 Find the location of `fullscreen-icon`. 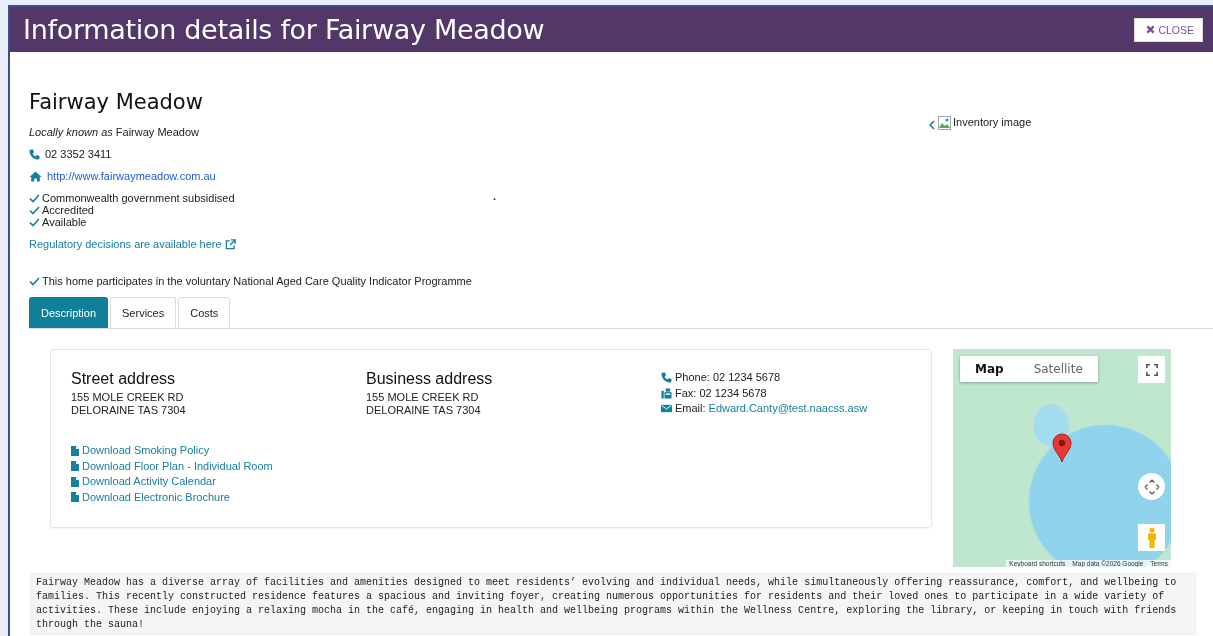

fullscreen-icon is located at coordinates (1151, 369).